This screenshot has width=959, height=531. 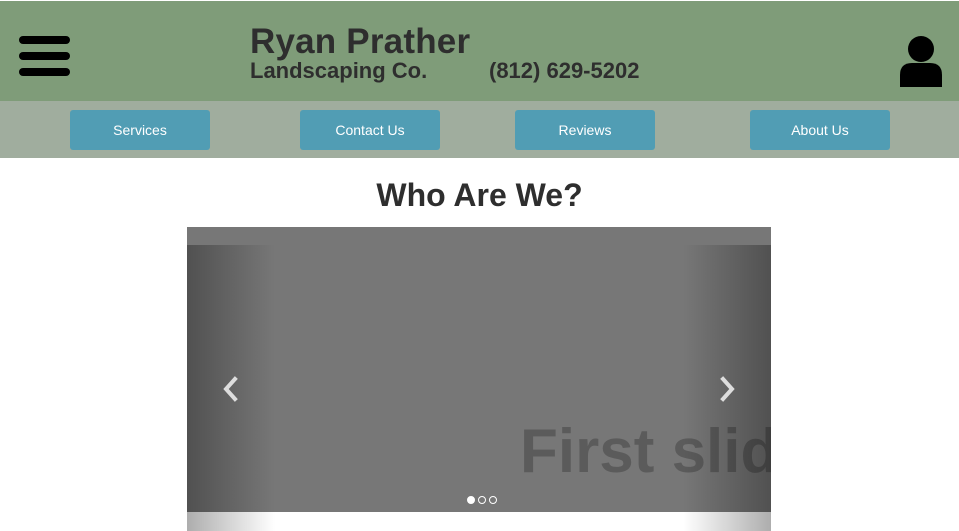 I want to click on contact-us-button: Contact Us, so click(x=370, y=130).